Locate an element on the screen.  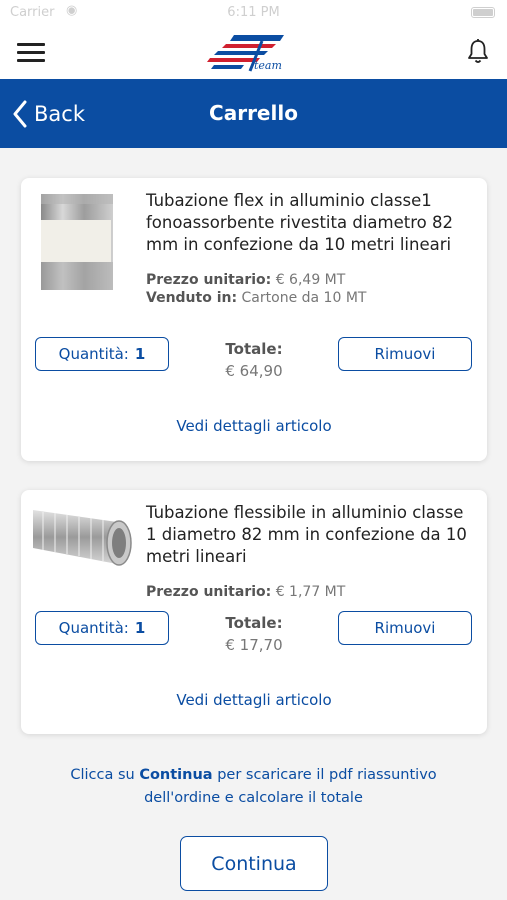
logo-text: team is located at coordinates (268, 65).